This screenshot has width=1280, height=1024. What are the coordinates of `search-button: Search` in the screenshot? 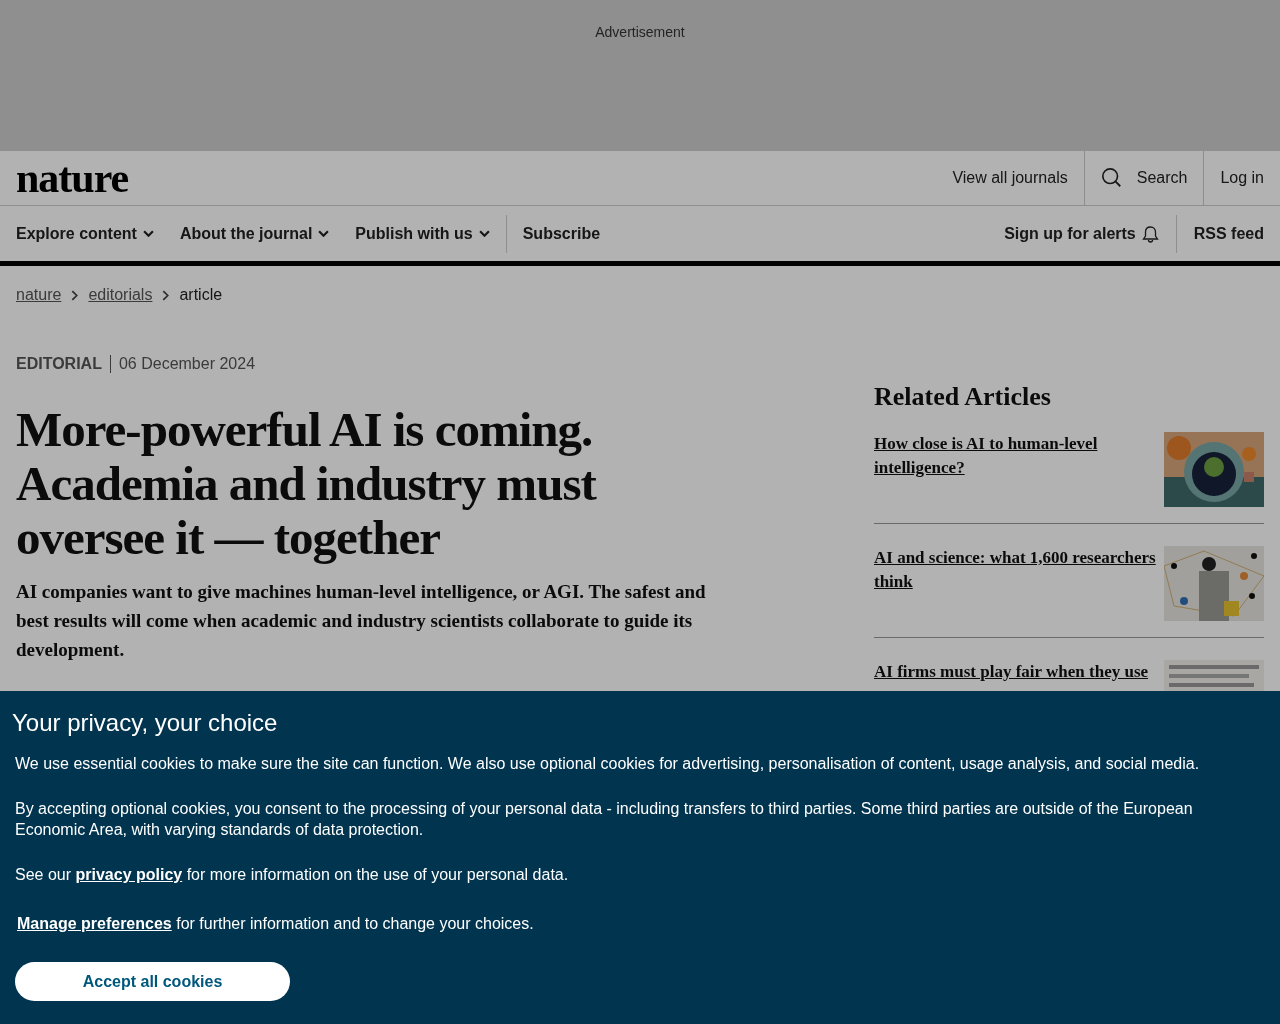 It's located at (1143, 178).